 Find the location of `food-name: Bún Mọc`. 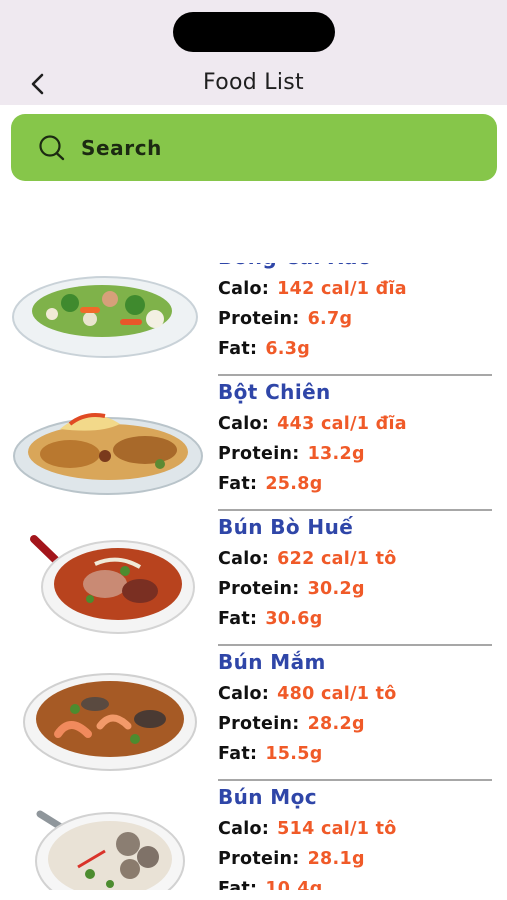

food-name: Bún Mọc is located at coordinates (267, 797).